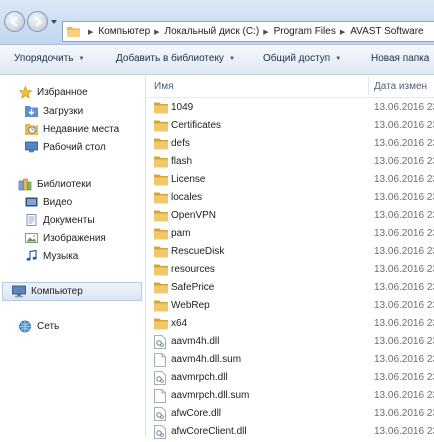 Image resolution: width=434 pixels, height=442 pixels. Describe the element at coordinates (386, 31) in the screenshot. I see `breadcrumb-avast-software: AVAST Software` at that location.